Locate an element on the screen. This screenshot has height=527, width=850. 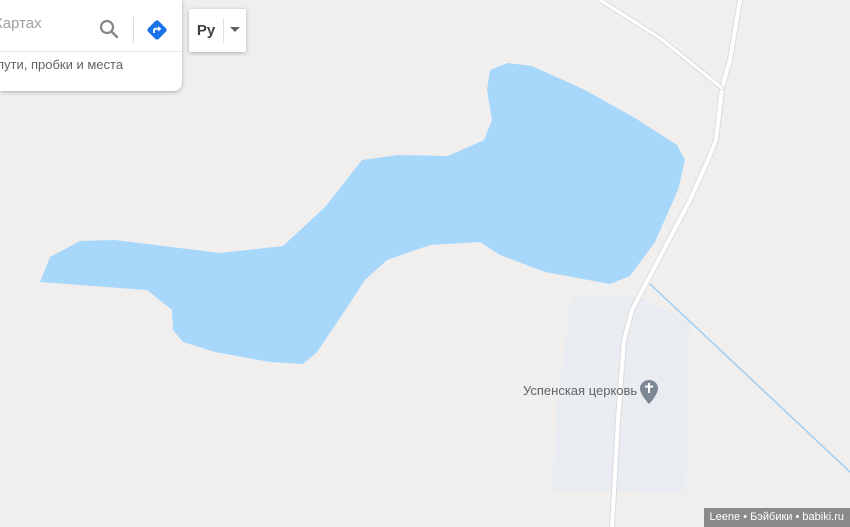
search-input is located at coordinates (48, 23).